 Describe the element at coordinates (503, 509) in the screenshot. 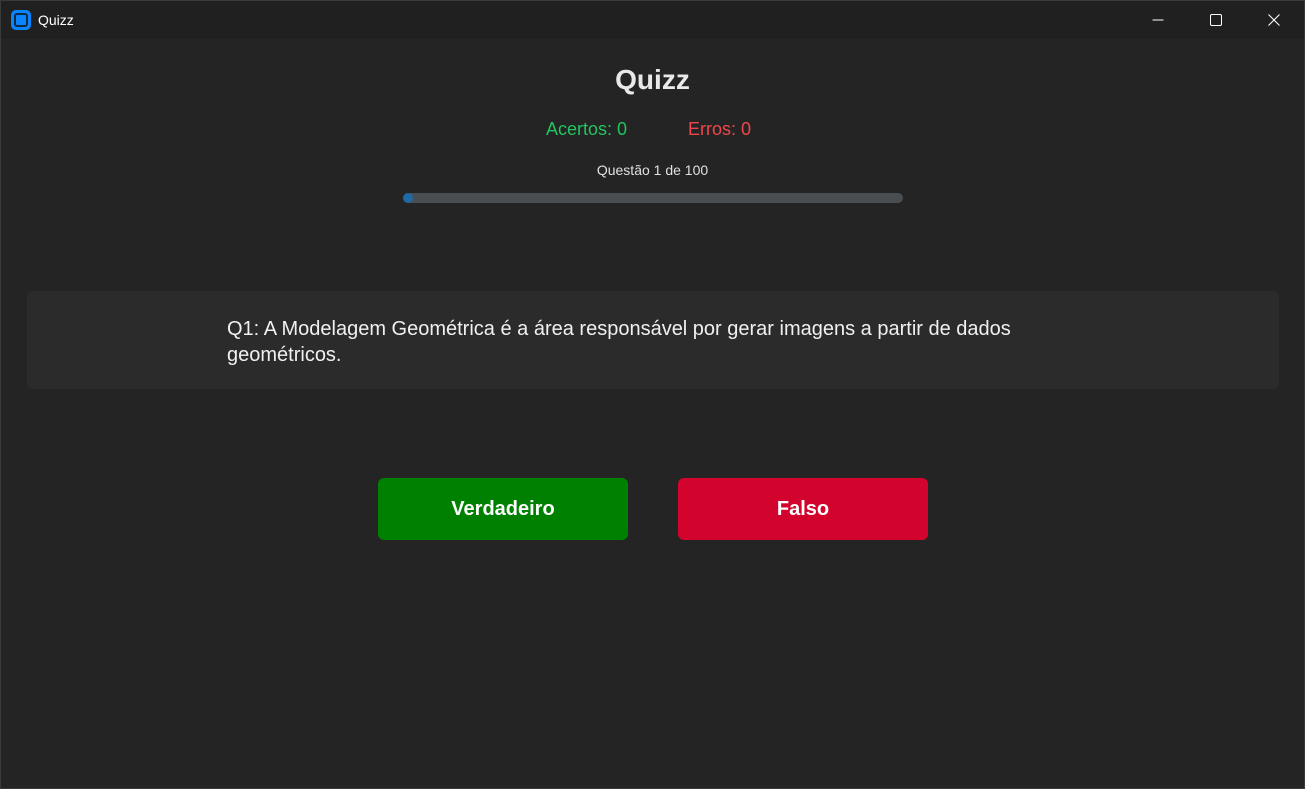

I see `true-button: Verdadeiro` at that location.